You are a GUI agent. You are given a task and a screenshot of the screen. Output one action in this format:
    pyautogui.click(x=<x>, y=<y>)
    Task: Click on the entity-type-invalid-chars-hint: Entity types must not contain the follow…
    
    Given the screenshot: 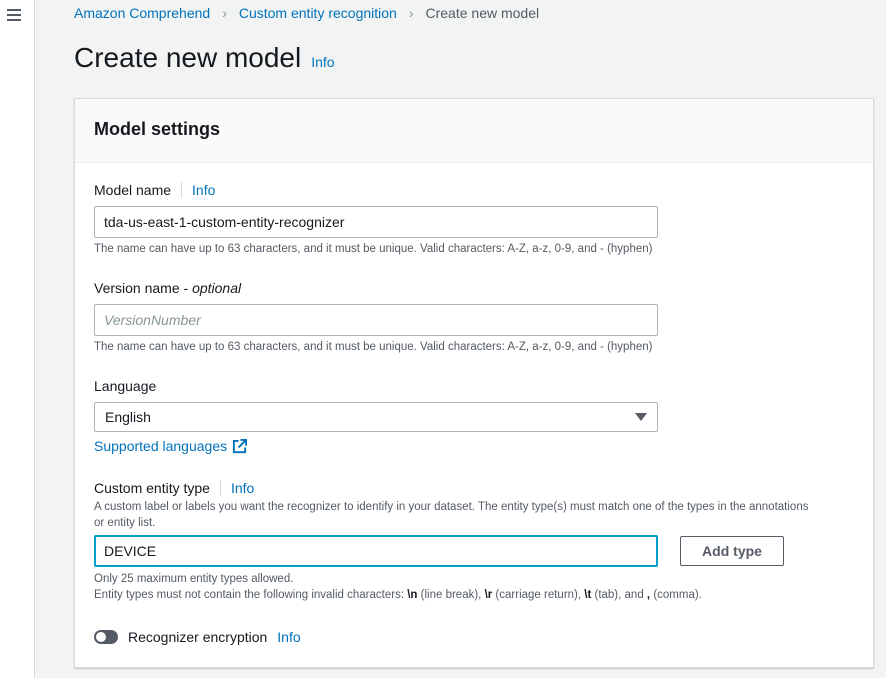 What is the action you would take?
    pyautogui.click(x=398, y=595)
    